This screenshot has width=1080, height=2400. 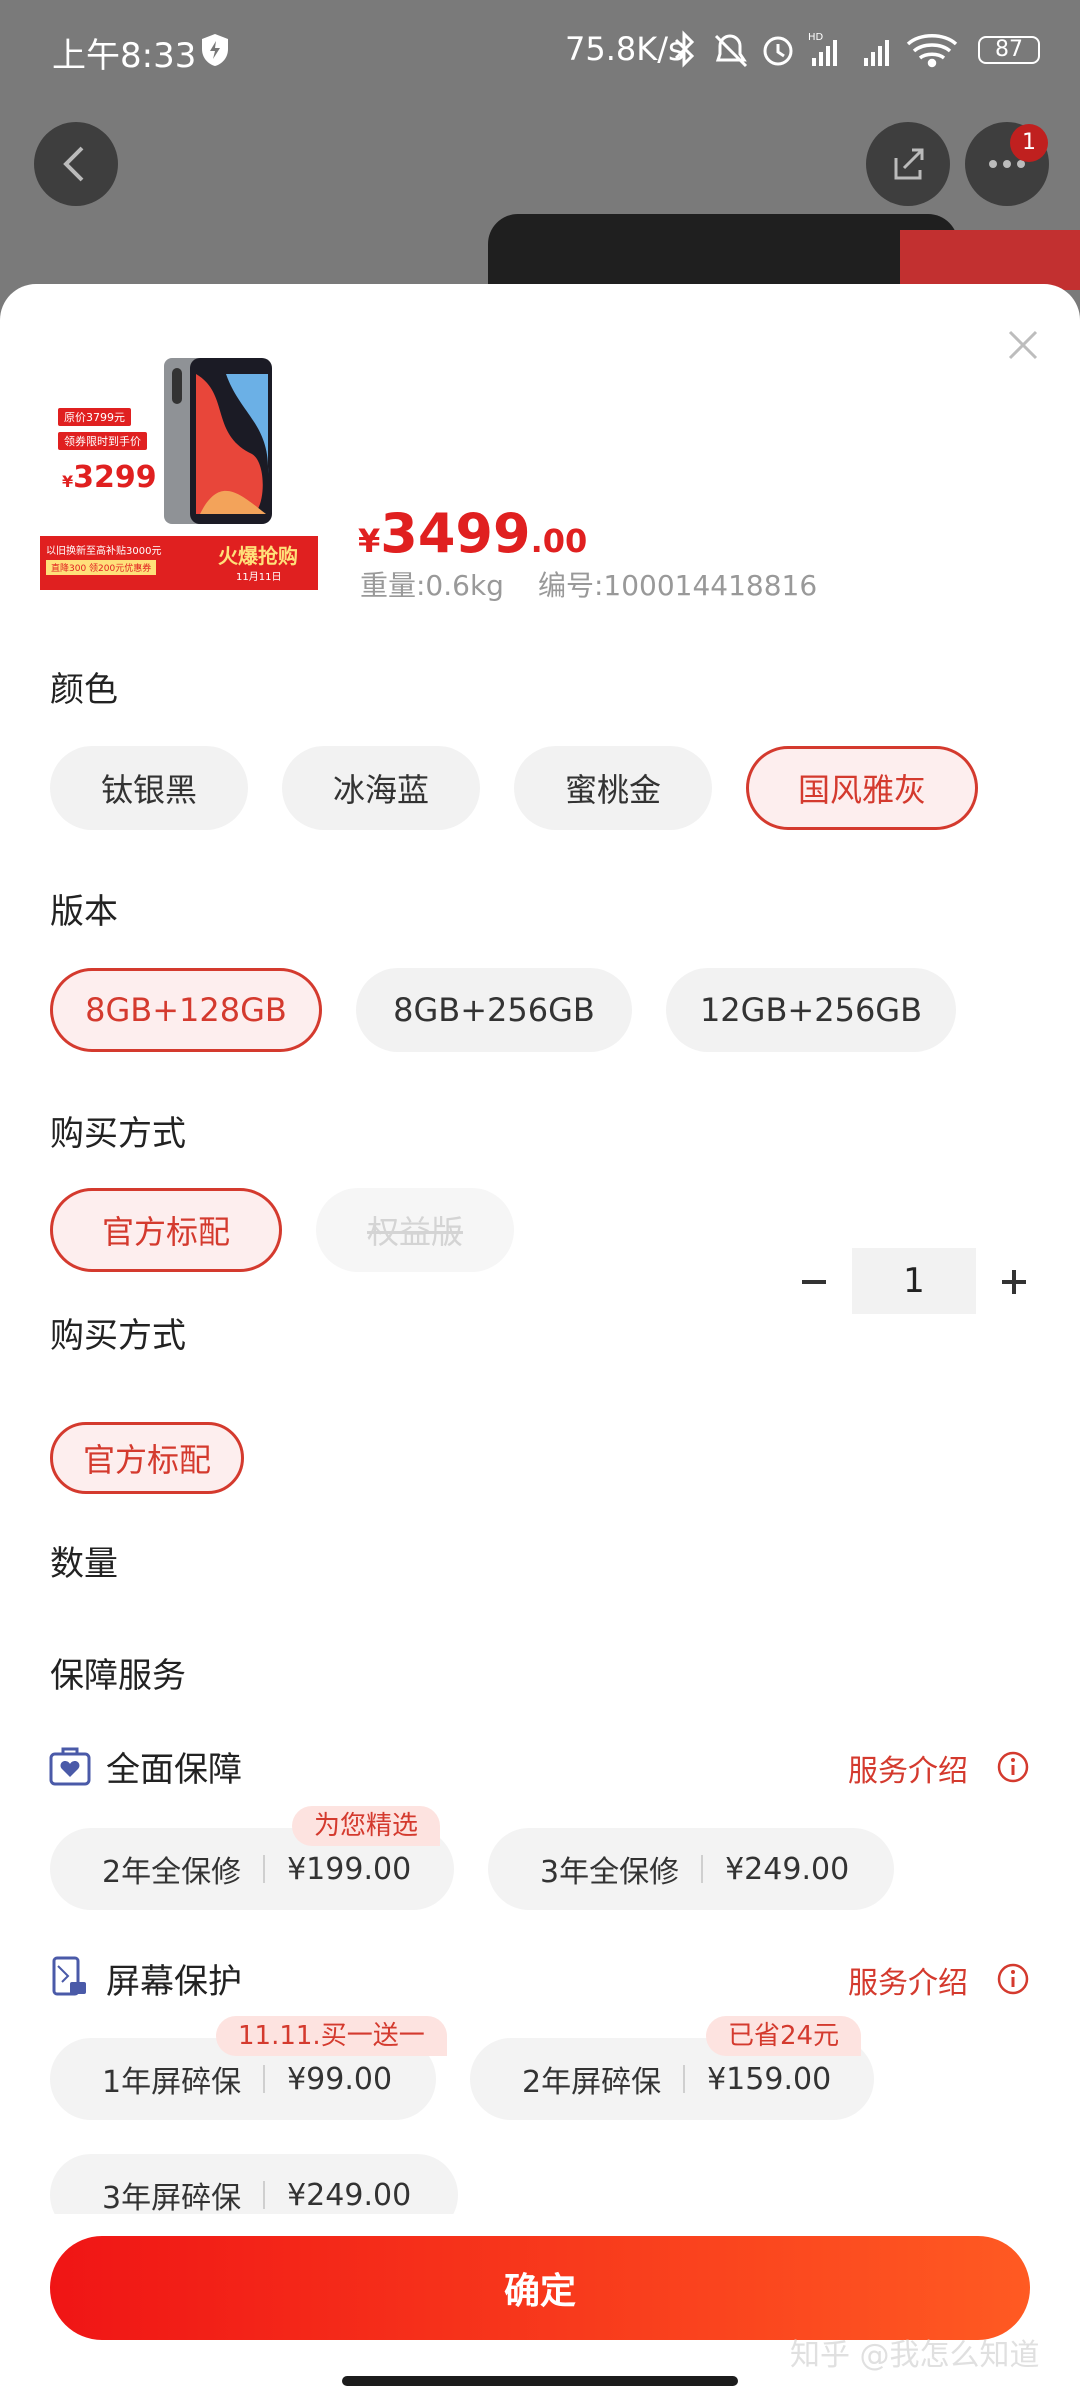 What do you see at coordinates (340, 2079) in the screenshot?
I see `option-price: ¥99.00` at bounding box center [340, 2079].